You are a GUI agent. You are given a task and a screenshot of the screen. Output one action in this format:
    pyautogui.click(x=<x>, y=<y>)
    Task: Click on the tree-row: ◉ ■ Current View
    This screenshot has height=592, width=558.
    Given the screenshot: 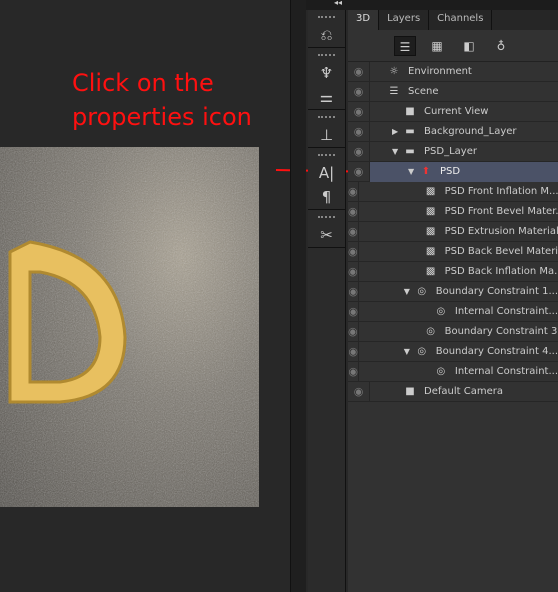 What is the action you would take?
    pyautogui.click(x=453, y=111)
    